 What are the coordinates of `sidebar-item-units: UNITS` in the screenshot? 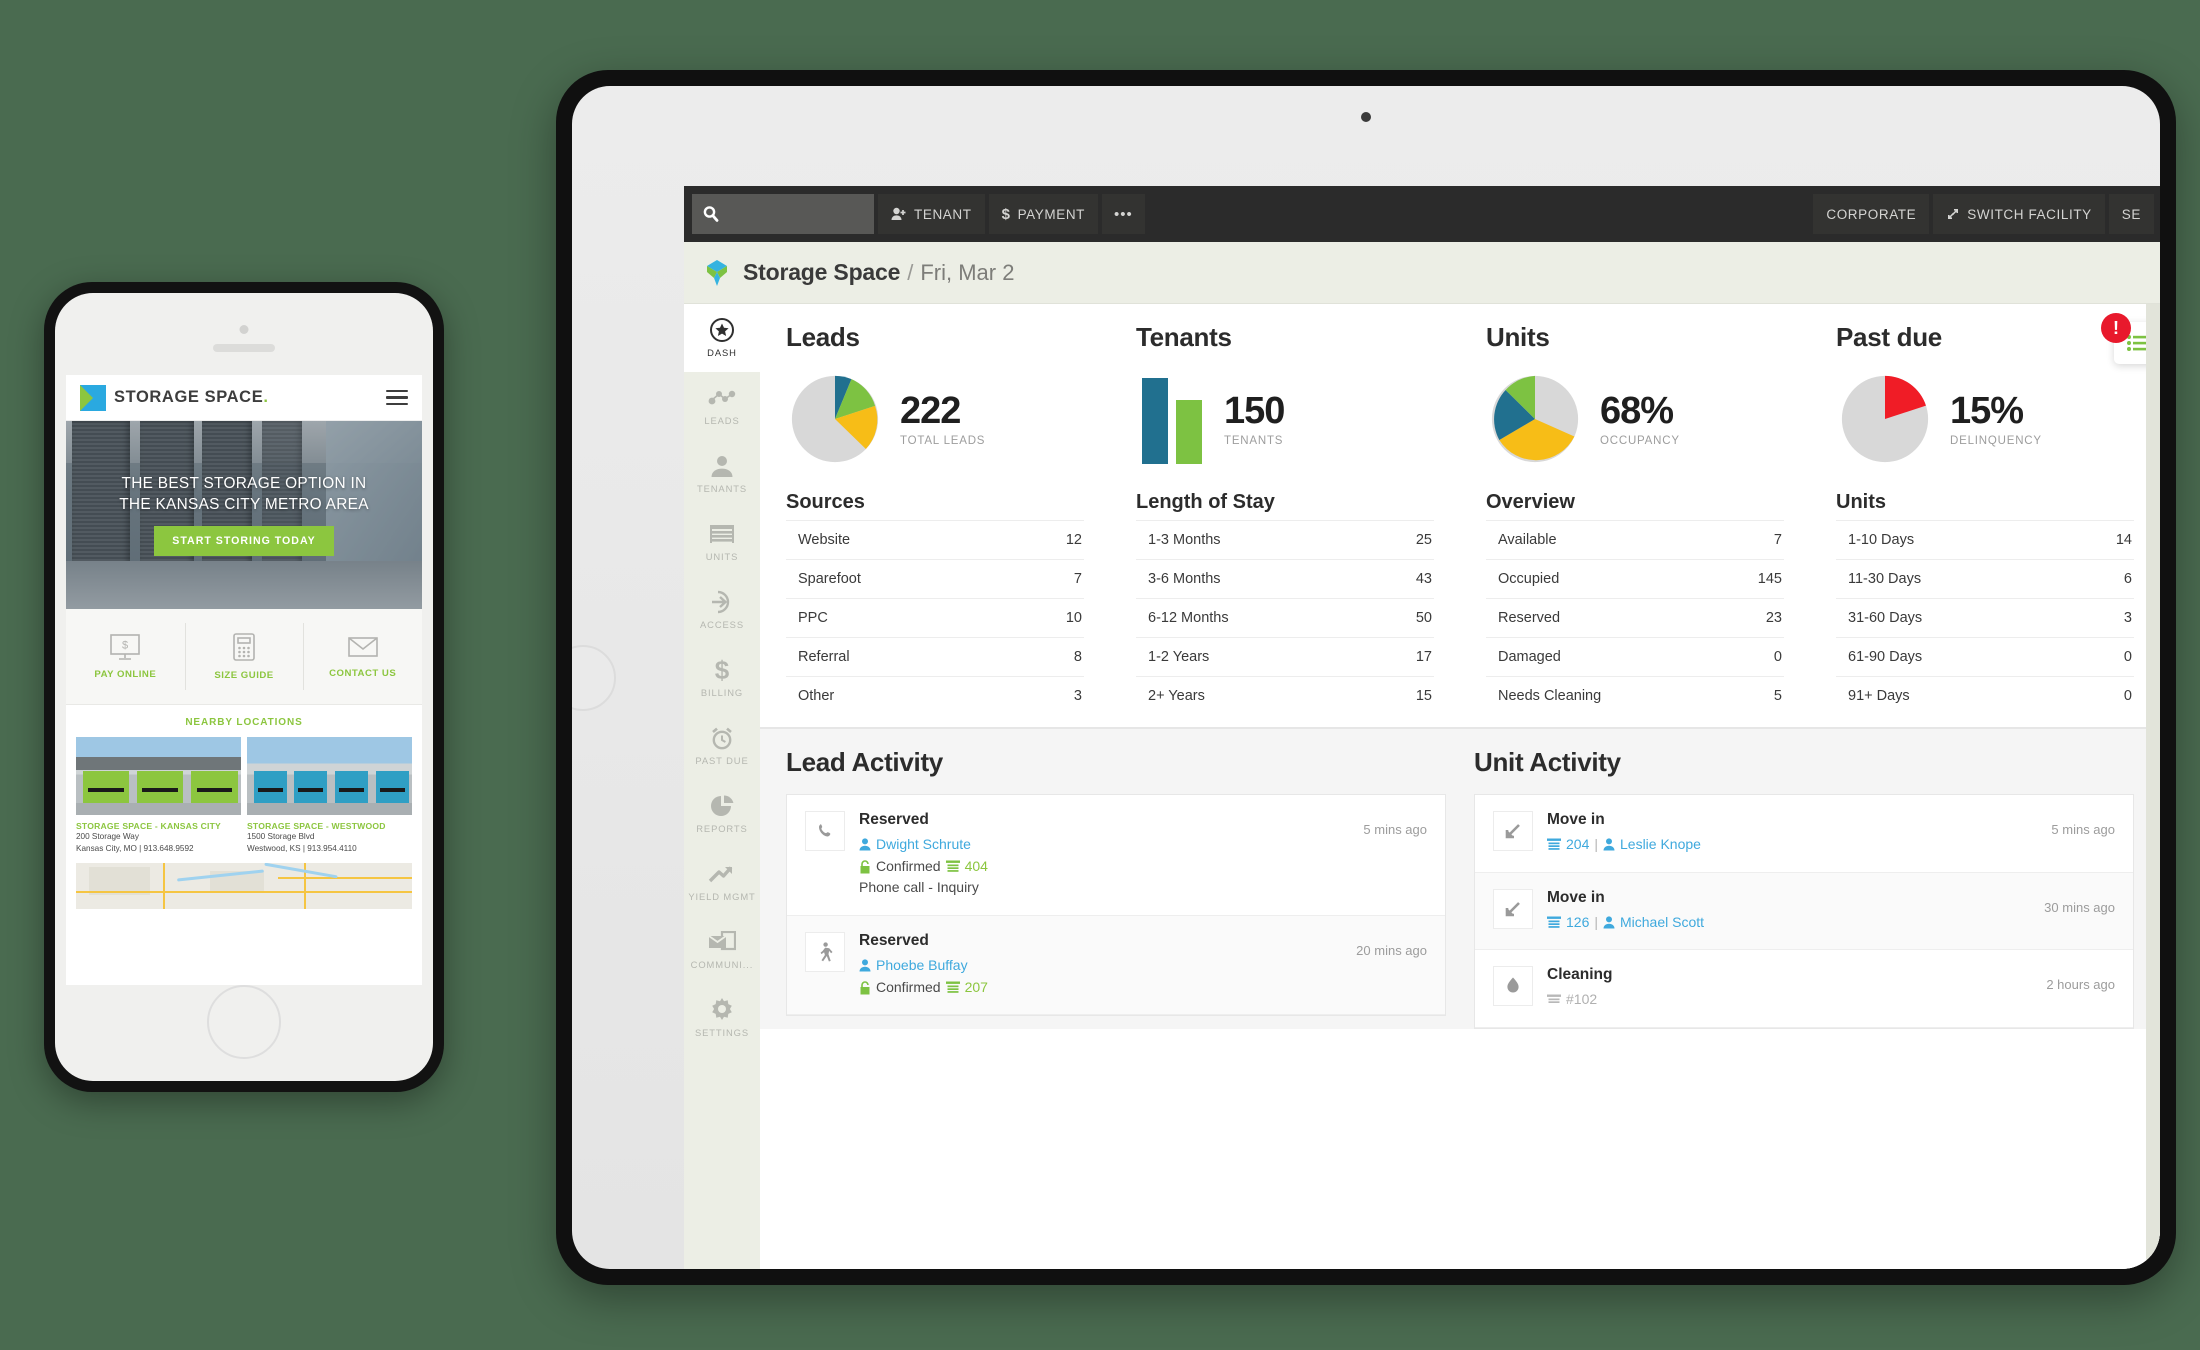 It's located at (722, 542).